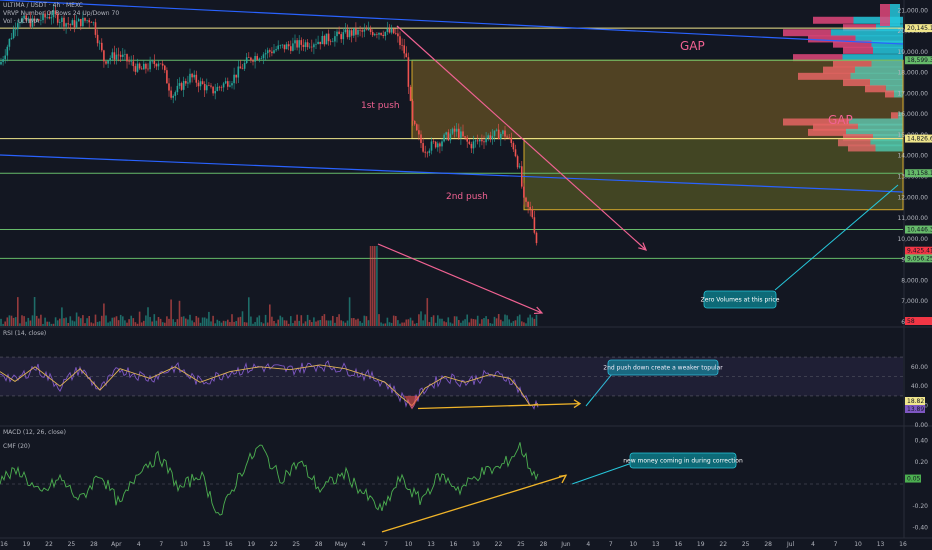 The height and width of the screenshot is (550, 932). Describe the element at coordinates (867, 33) in the screenshot. I see `volume-profile-up` at that location.